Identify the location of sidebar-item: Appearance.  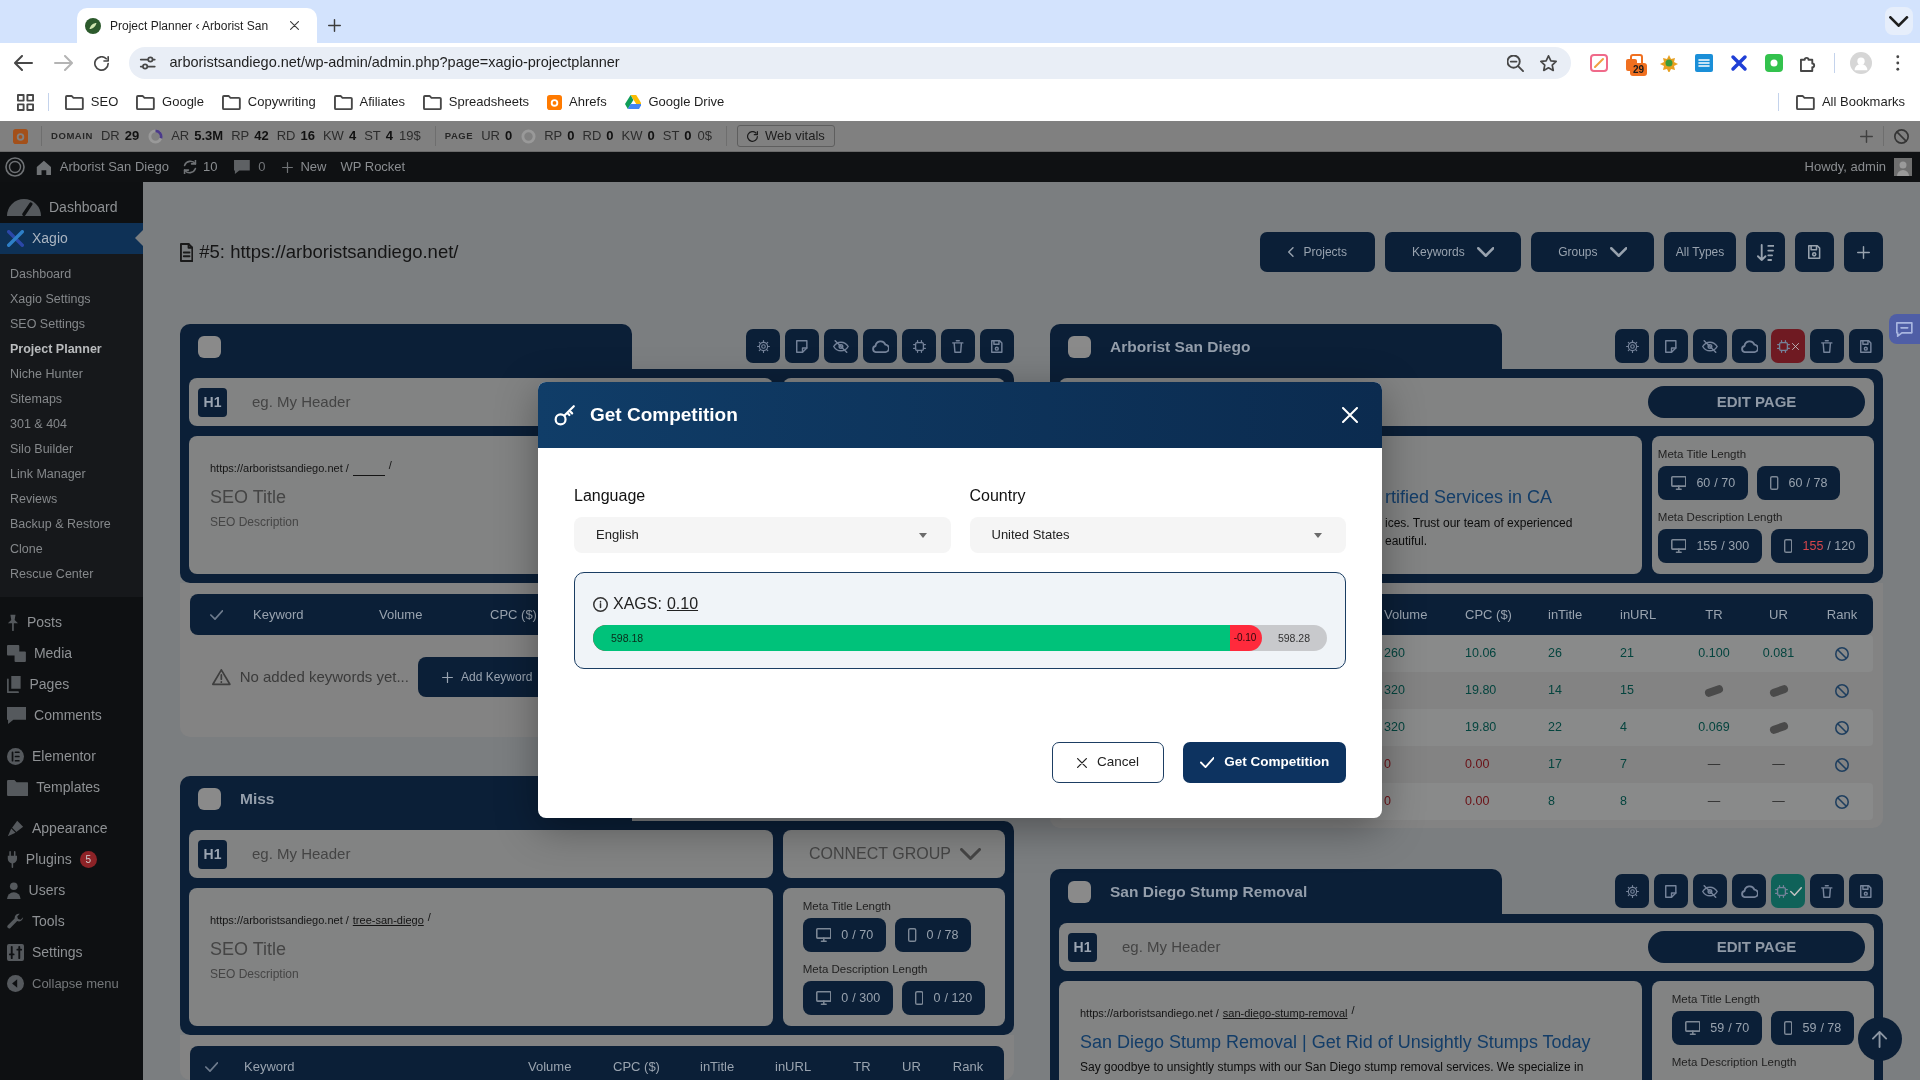
(71, 828).